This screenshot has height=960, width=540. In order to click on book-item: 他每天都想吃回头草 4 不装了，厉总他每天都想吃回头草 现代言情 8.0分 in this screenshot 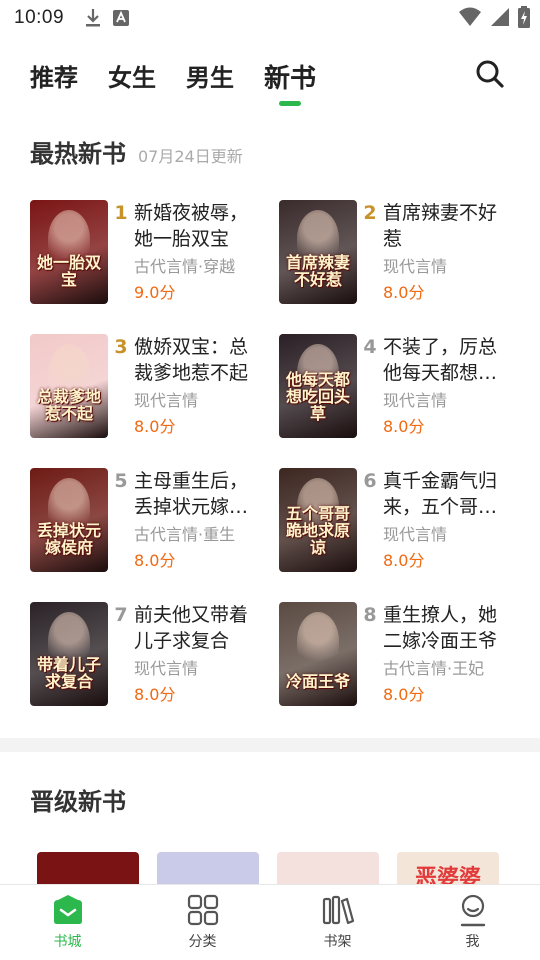, I will do `click(394, 386)`.